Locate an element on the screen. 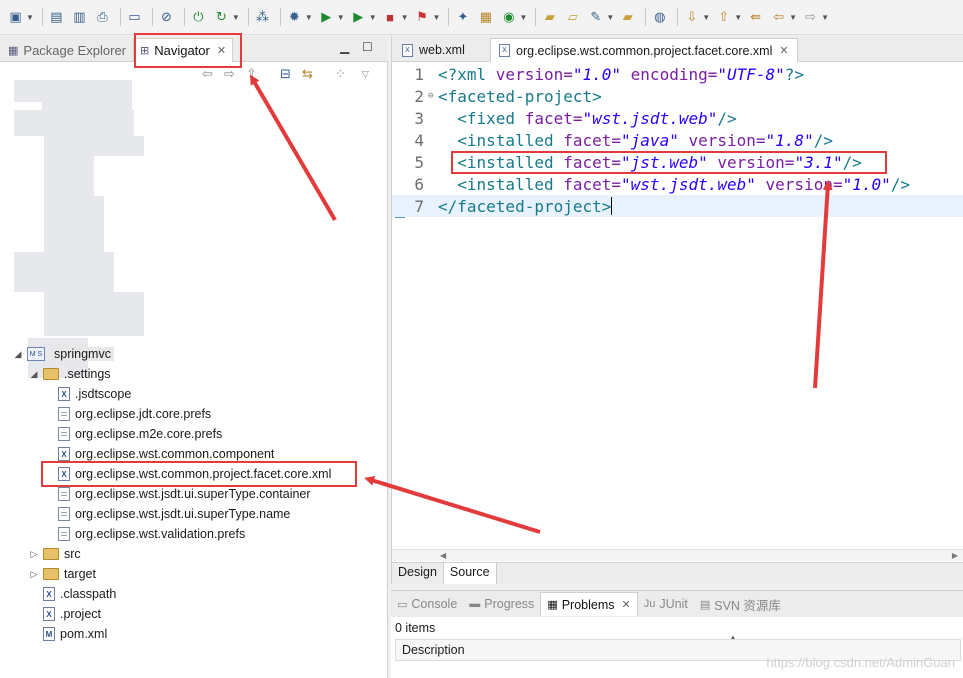 The image size is (963, 678). code-token: "wst.jsdt.web" is located at coordinates (688, 184).